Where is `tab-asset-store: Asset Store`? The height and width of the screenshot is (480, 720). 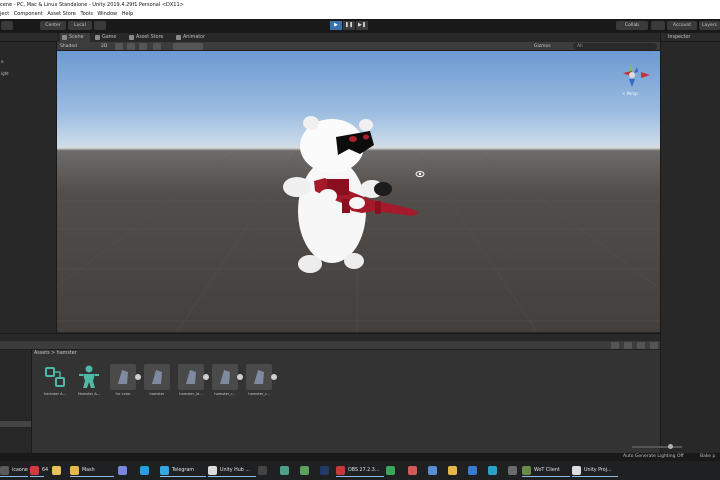
tab-asset-store: Asset Store is located at coordinates (149, 37).